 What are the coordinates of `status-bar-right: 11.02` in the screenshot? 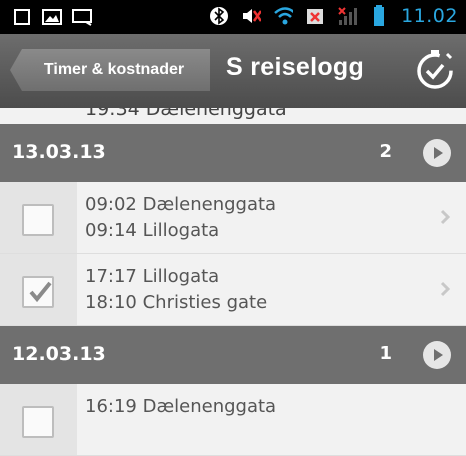 It's located at (333, 16).